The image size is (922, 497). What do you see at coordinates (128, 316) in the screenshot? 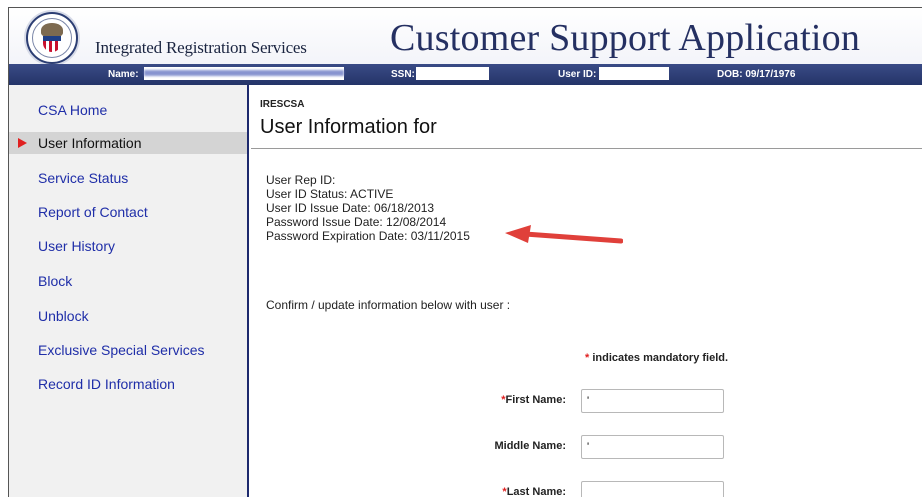
I see `sidebar-item-unblock: Unblock` at bounding box center [128, 316].